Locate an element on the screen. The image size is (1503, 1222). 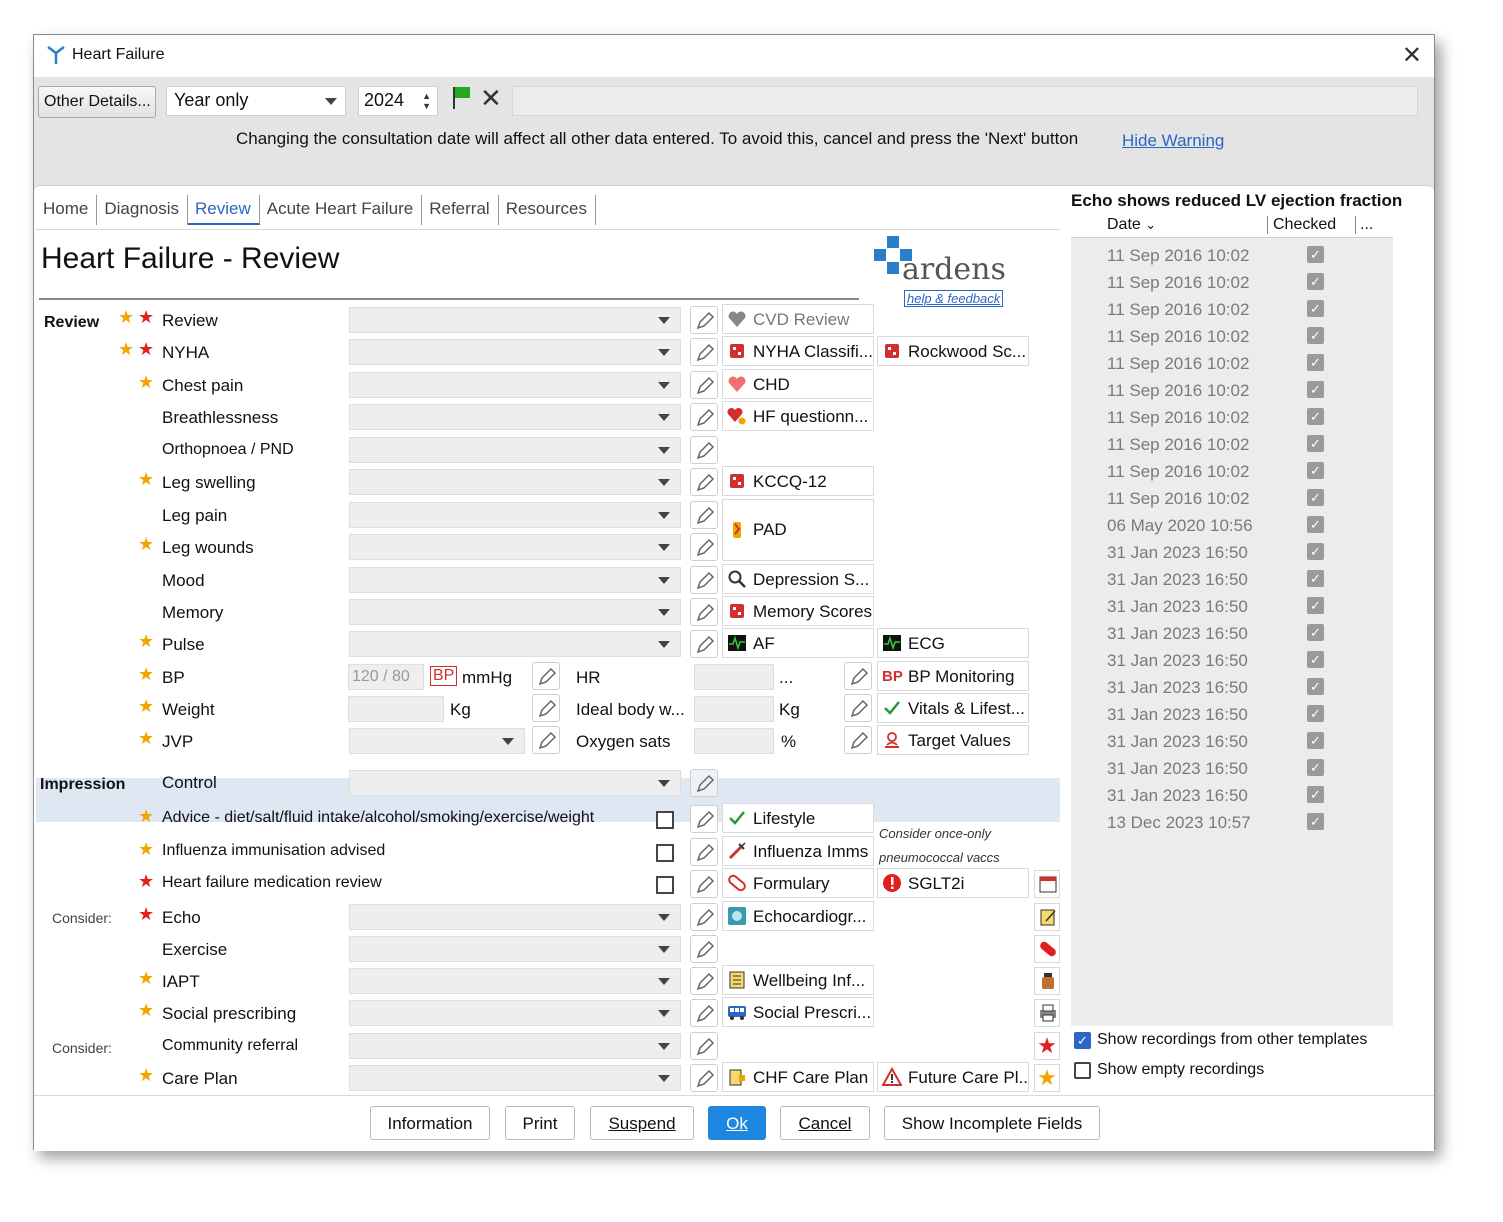
sglt2i-button: SGLT2i is located at coordinates (953, 883).